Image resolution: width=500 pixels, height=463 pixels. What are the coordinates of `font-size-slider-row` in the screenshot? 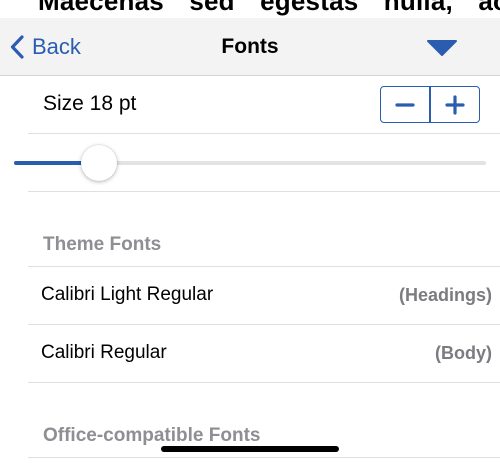 It's located at (250, 163).